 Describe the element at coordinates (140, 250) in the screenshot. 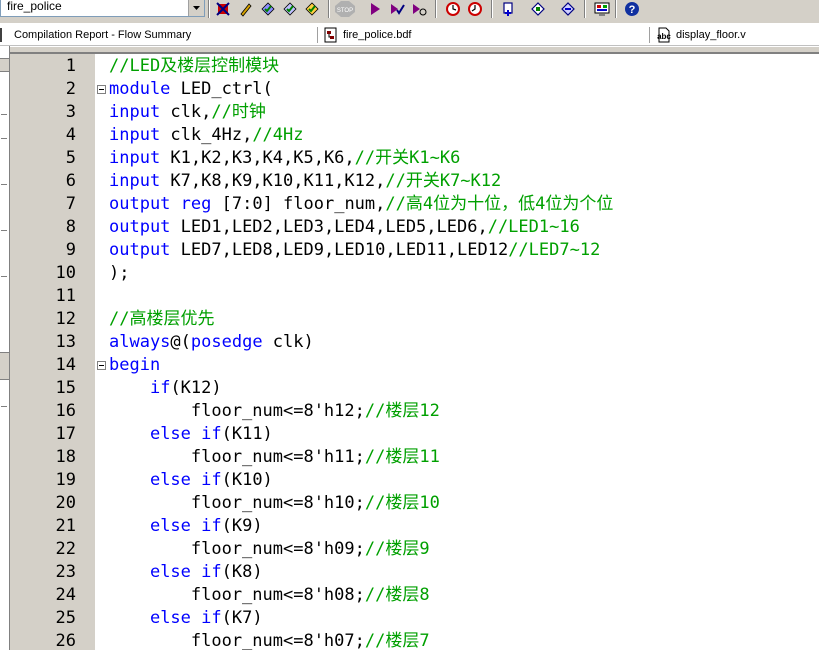

I see `keyword-token: output` at that location.